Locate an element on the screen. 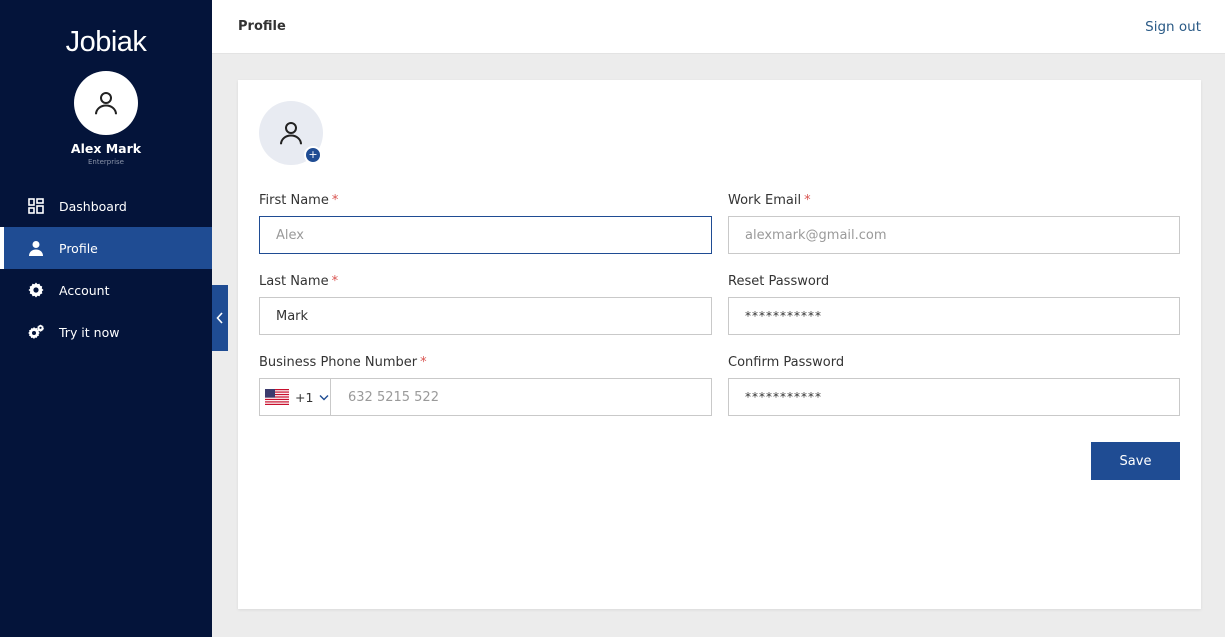 The width and height of the screenshot is (1225, 637). save-button: Save is located at coordinates (1135, 461).